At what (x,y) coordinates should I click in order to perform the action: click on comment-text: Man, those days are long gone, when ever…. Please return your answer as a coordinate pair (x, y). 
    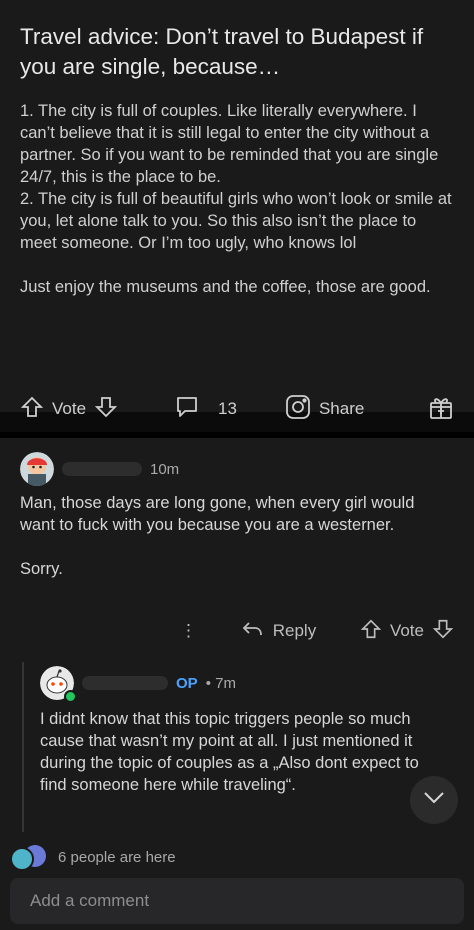
    Looking at the image, I should click on (217, 514).